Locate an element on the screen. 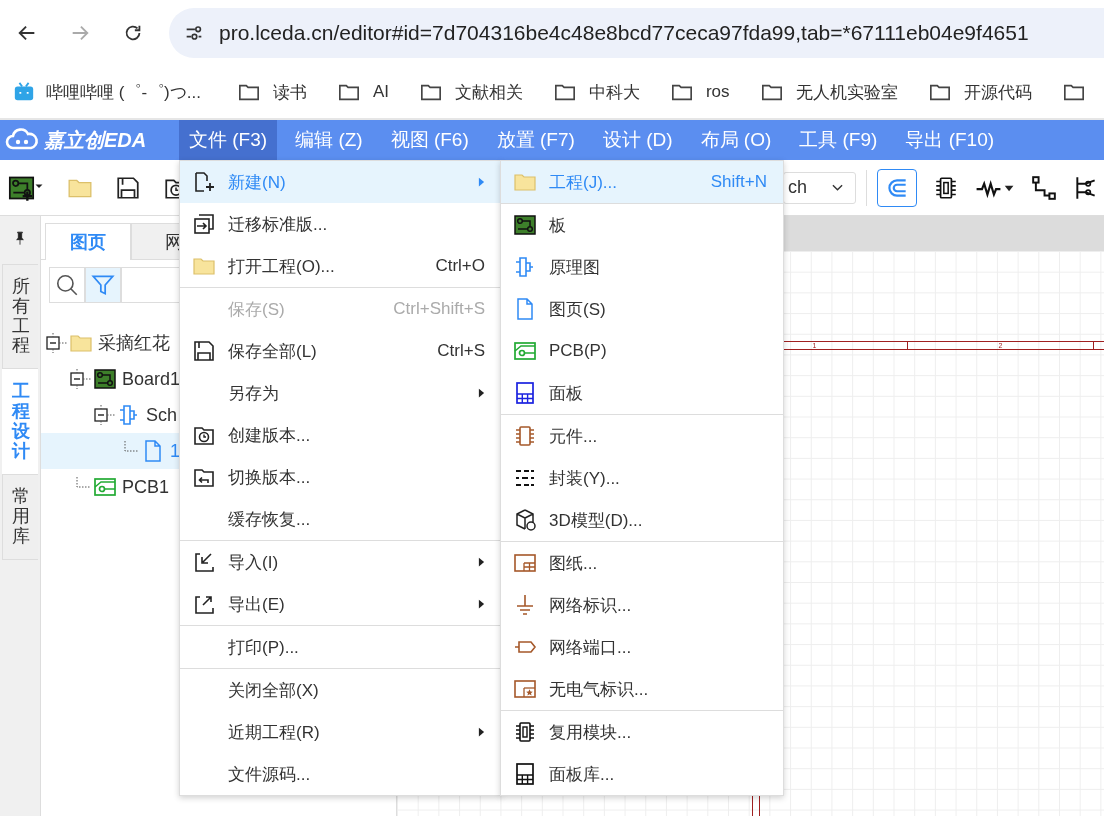 Image resolution: width=1104 pixels, height=816 pixels. menu-entry: 导出(E) is located at coordinates (340, 604).